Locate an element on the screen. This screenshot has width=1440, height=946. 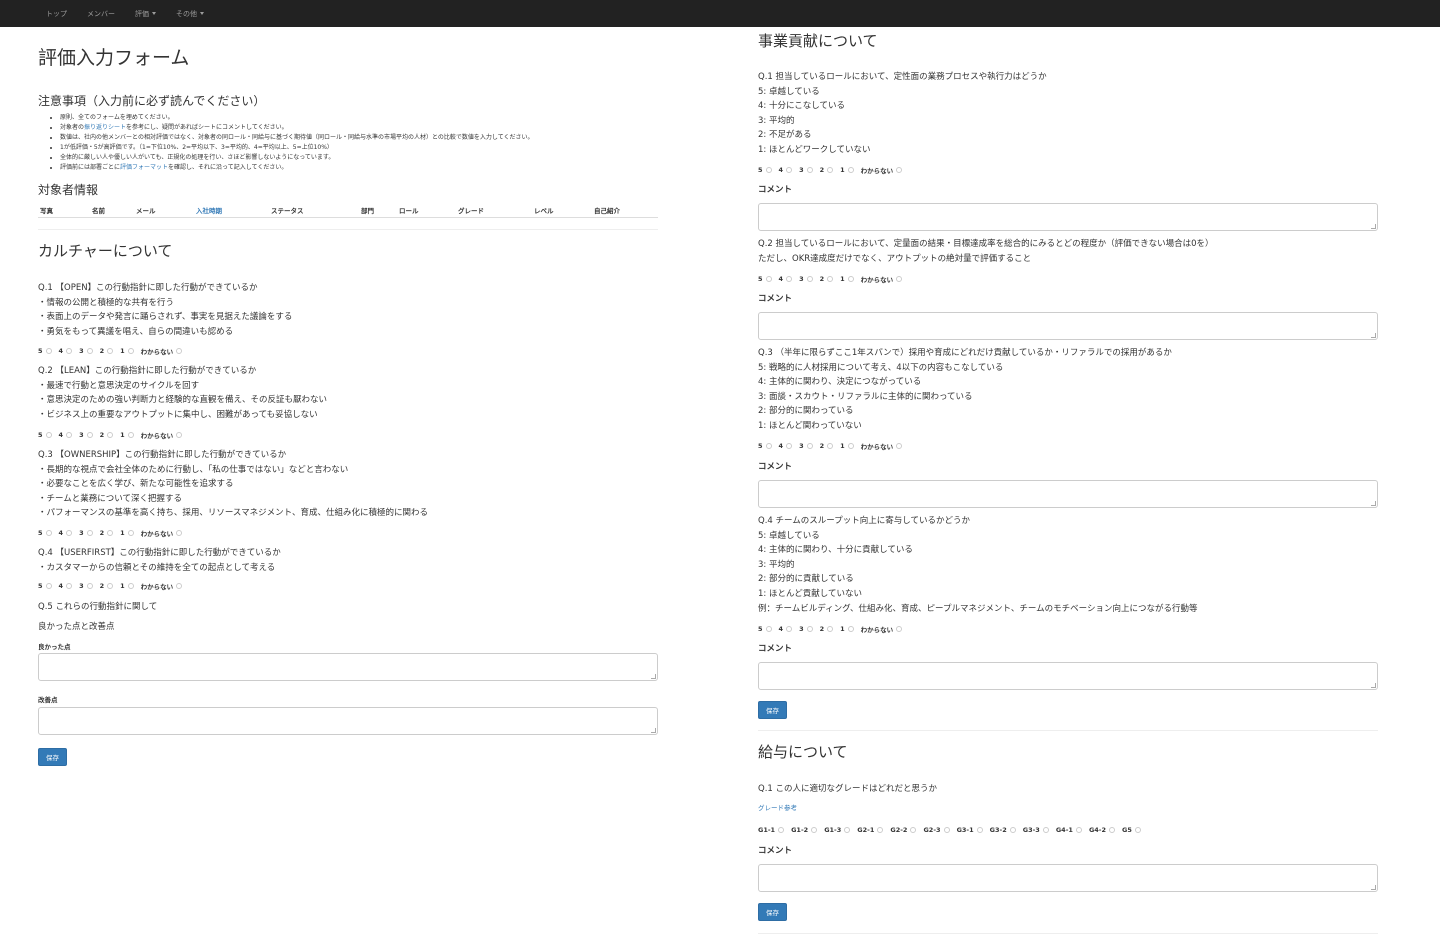
grade-option: G2-2 is located at coordinates (903, 830).